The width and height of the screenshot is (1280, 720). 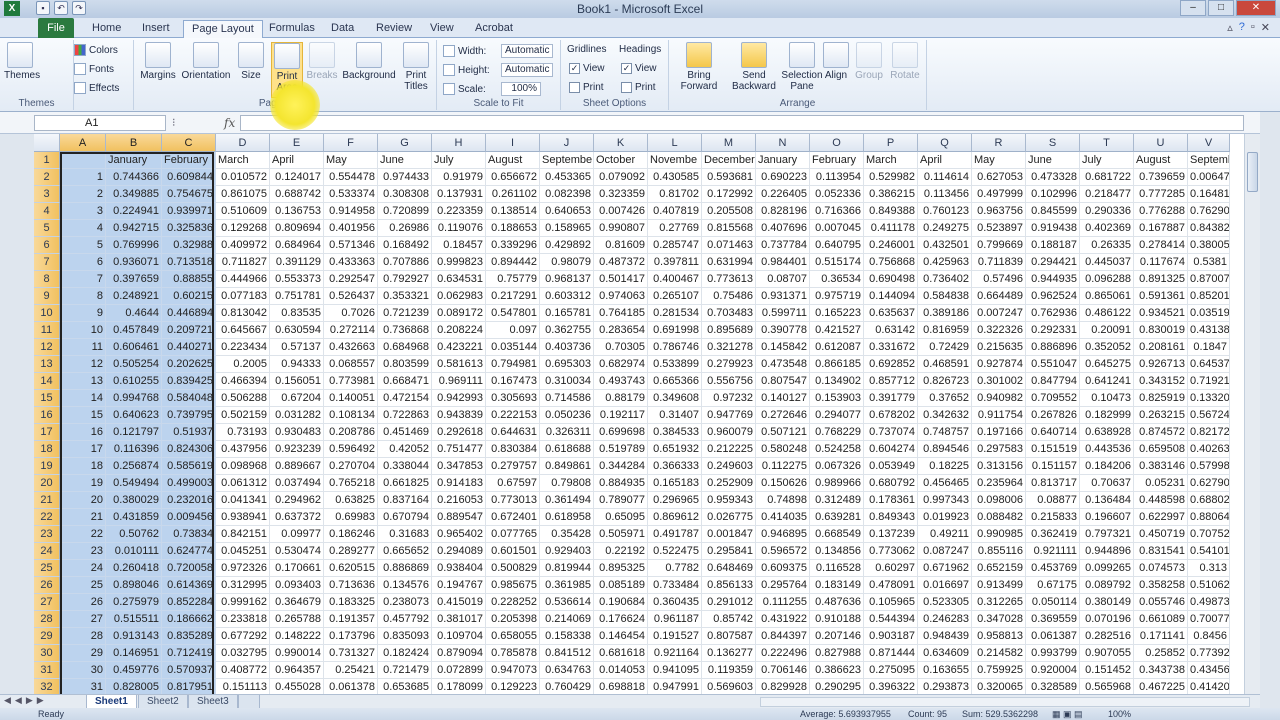 I want to click on cell: 0.830019, so click(x=1161, y=330).